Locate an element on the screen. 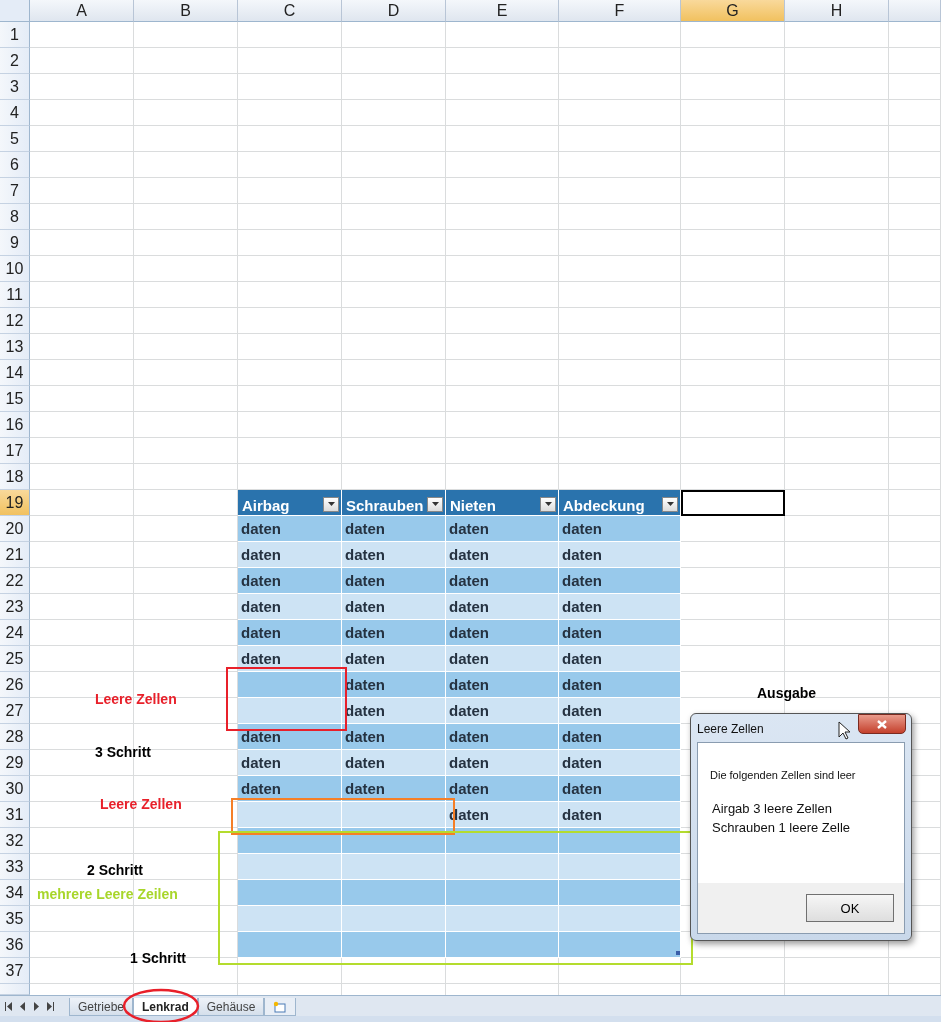 This screenshot has width=941, height=1022. resize-handle-icon is located at coordinates (678, 953).